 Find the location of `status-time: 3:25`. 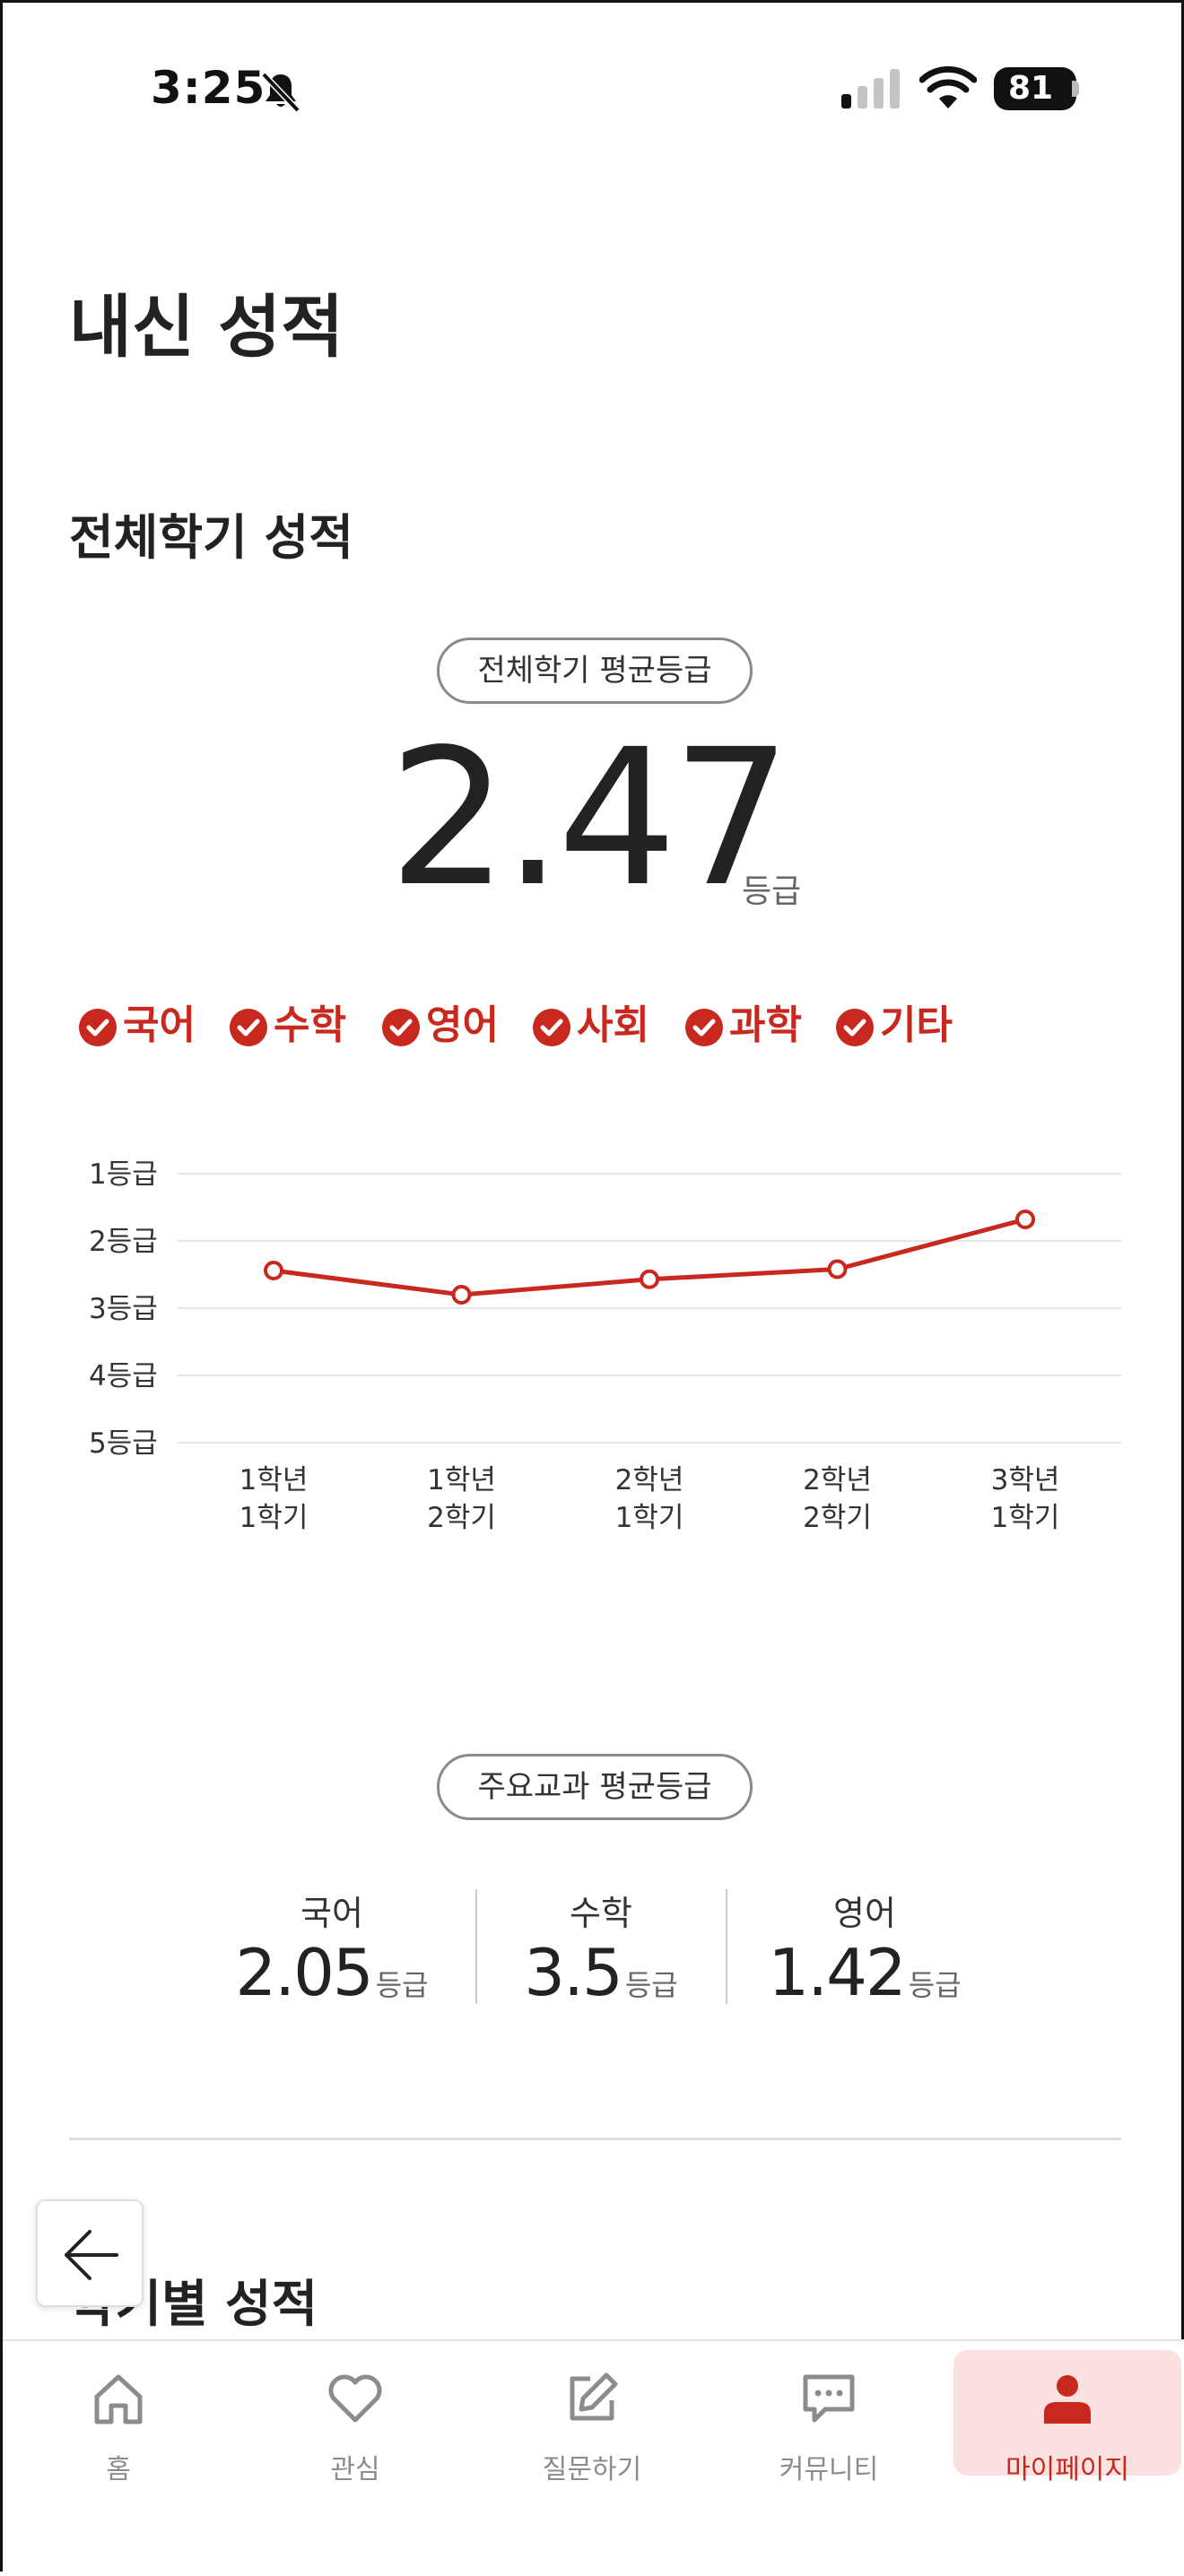

status-time: 3:25 is located at coordinates (208, 88).